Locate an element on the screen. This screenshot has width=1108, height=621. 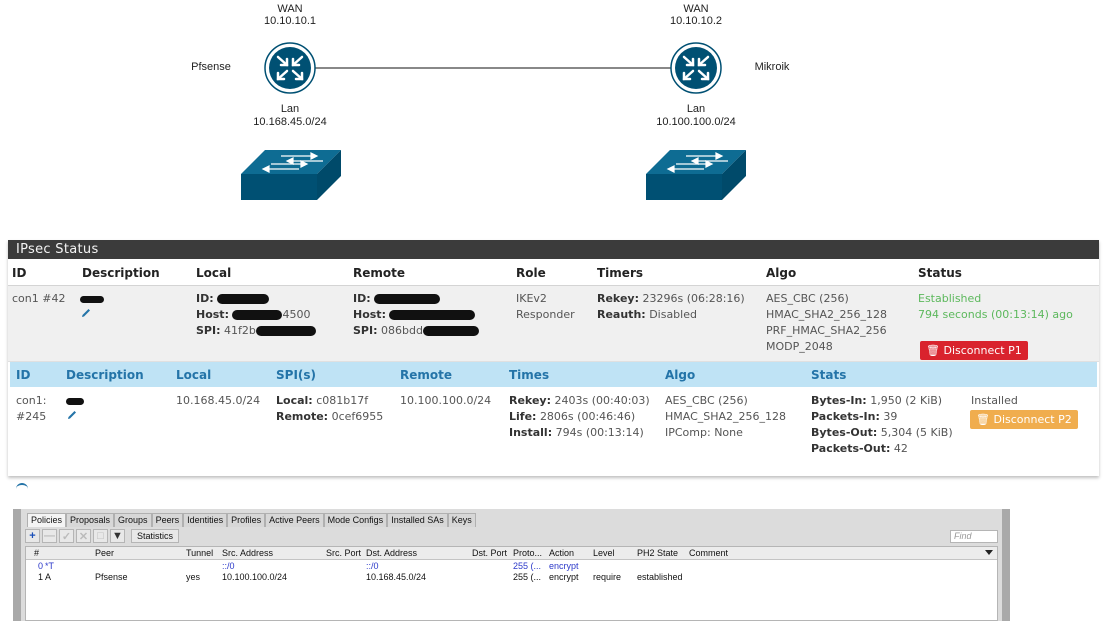
p1-local: ID: Host: 4500 SPI: 41f2b is located at coordinates (256, 315).